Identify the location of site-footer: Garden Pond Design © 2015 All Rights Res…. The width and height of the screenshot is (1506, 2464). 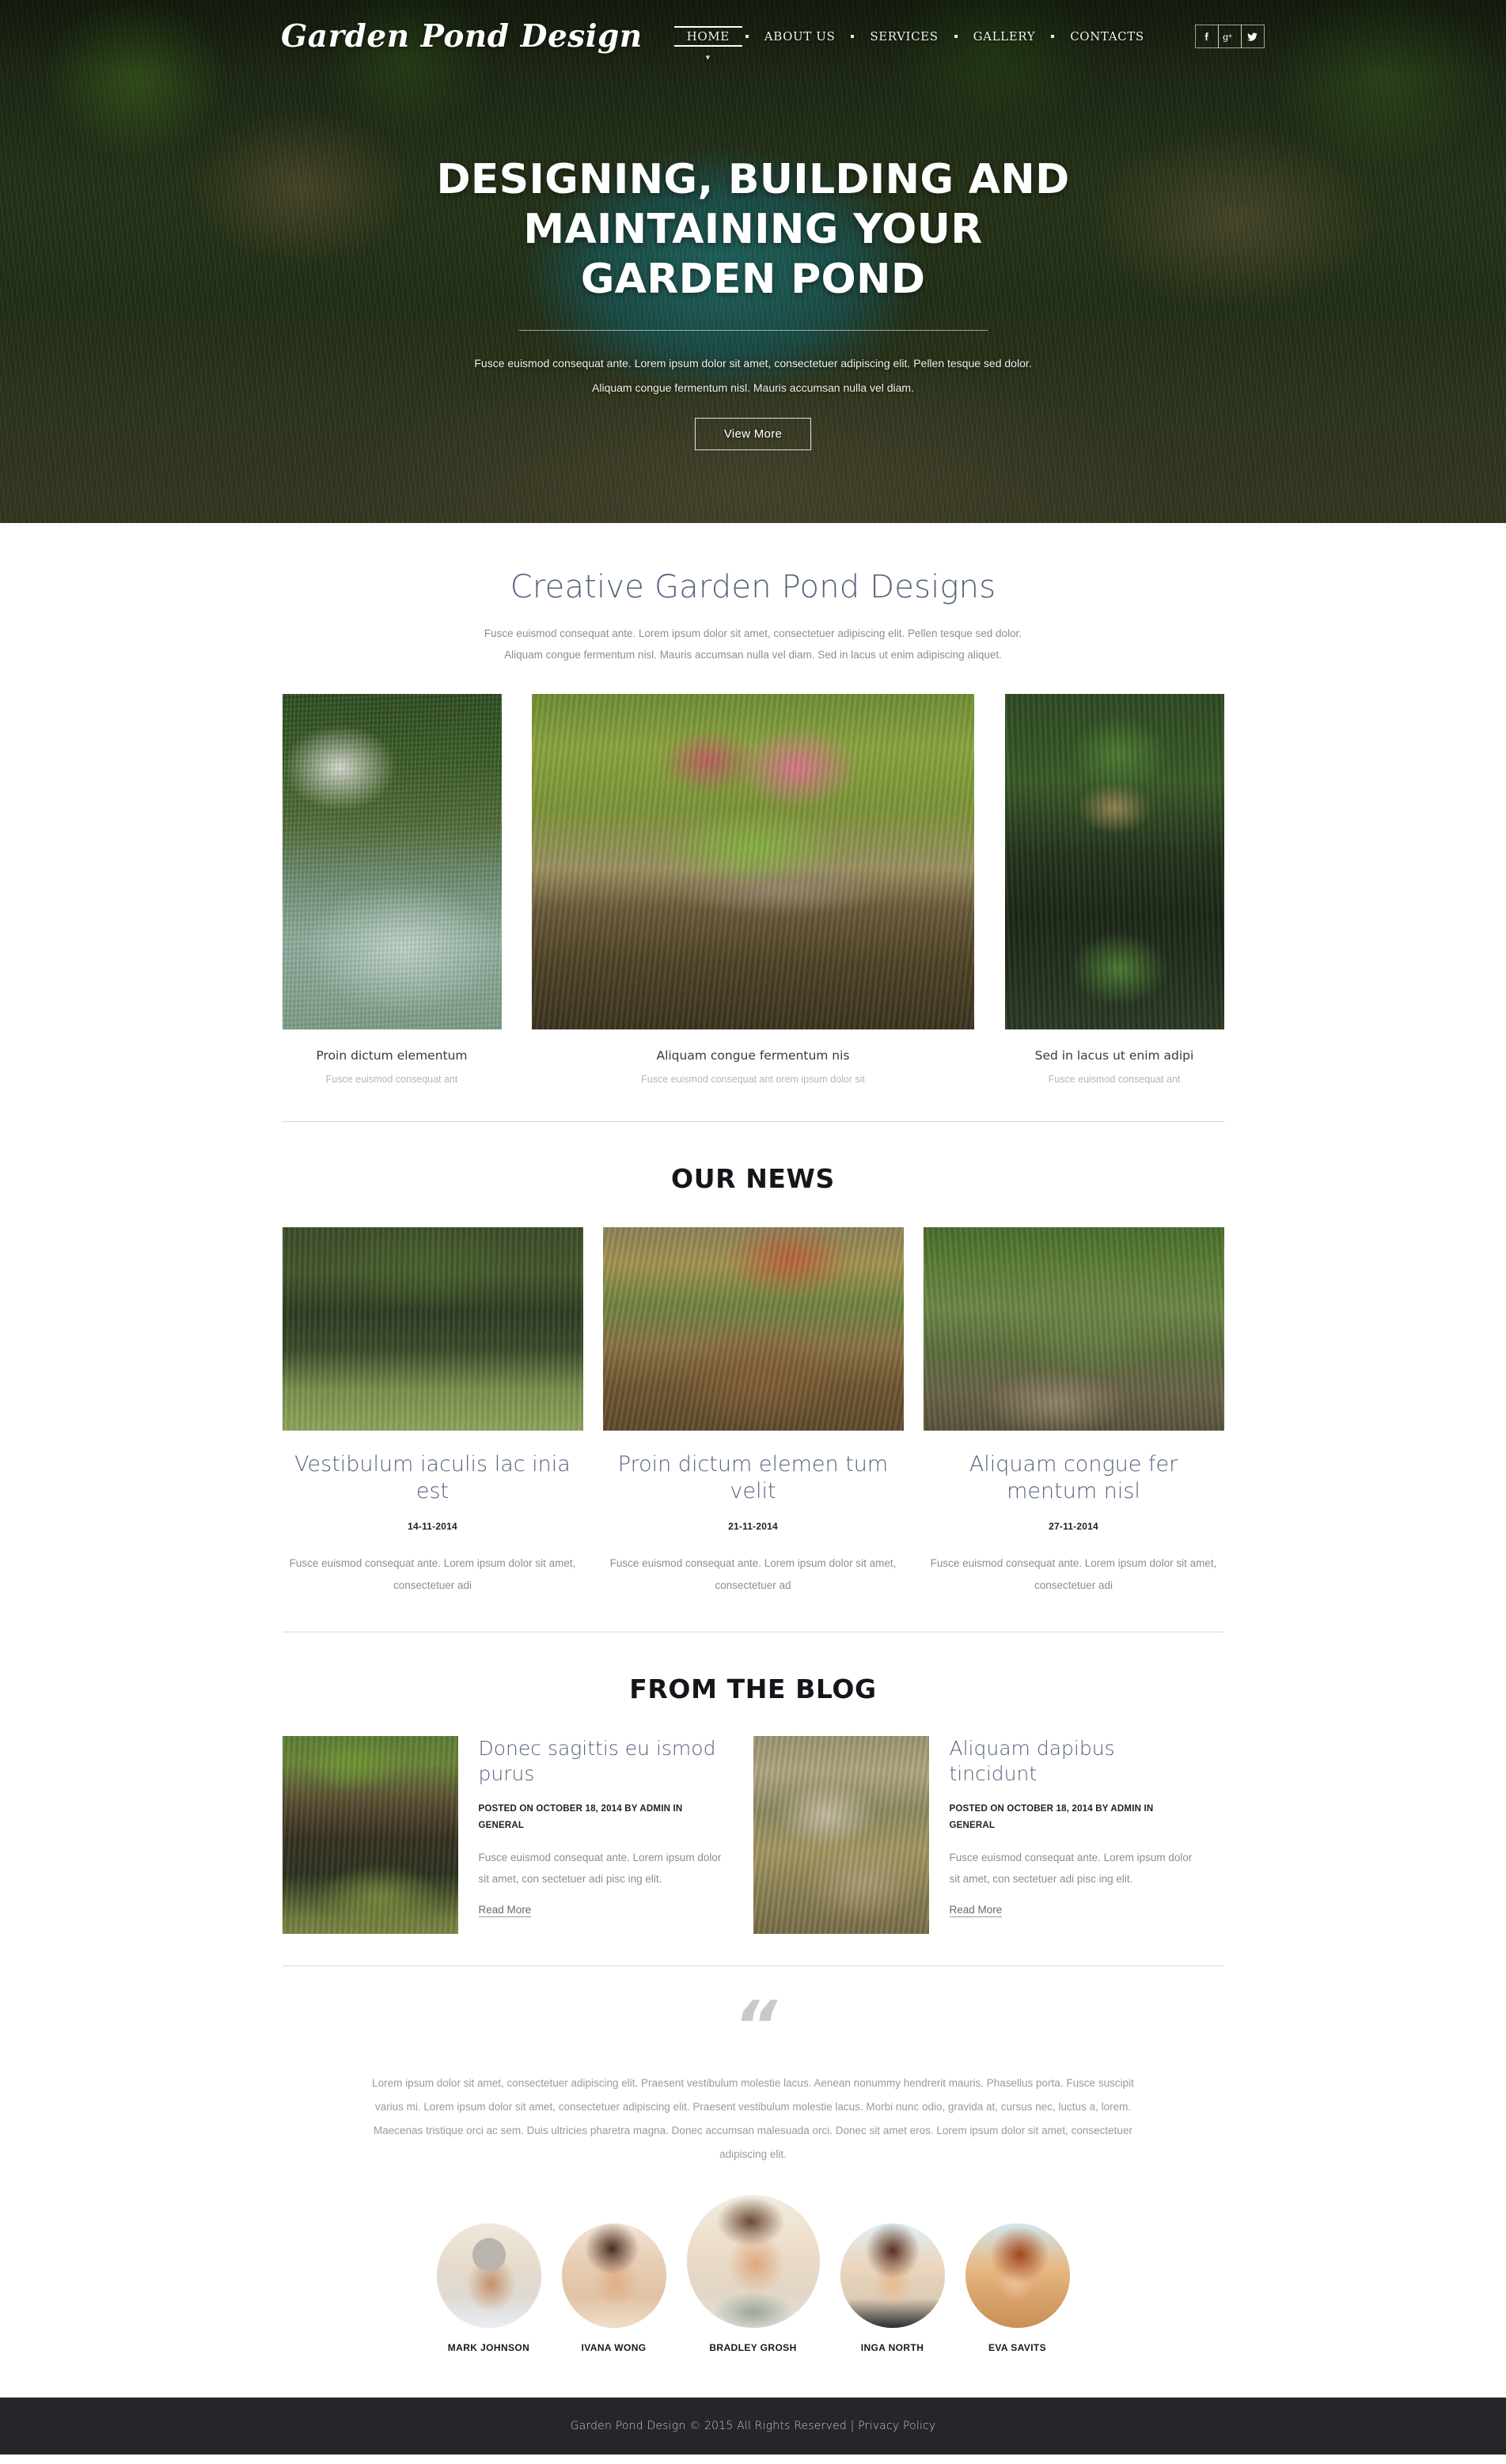
(753, 2426).